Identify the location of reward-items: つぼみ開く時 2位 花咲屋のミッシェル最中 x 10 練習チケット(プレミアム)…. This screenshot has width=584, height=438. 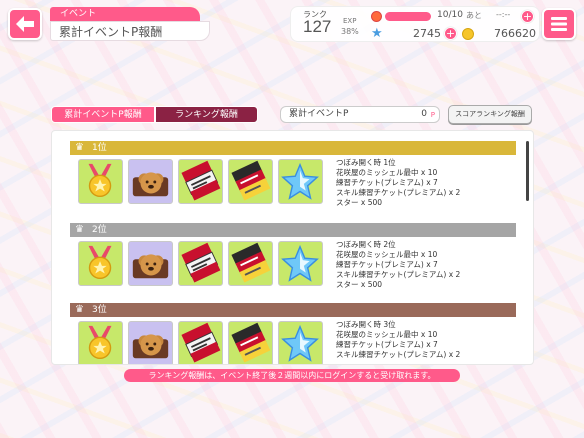
(293, 265).